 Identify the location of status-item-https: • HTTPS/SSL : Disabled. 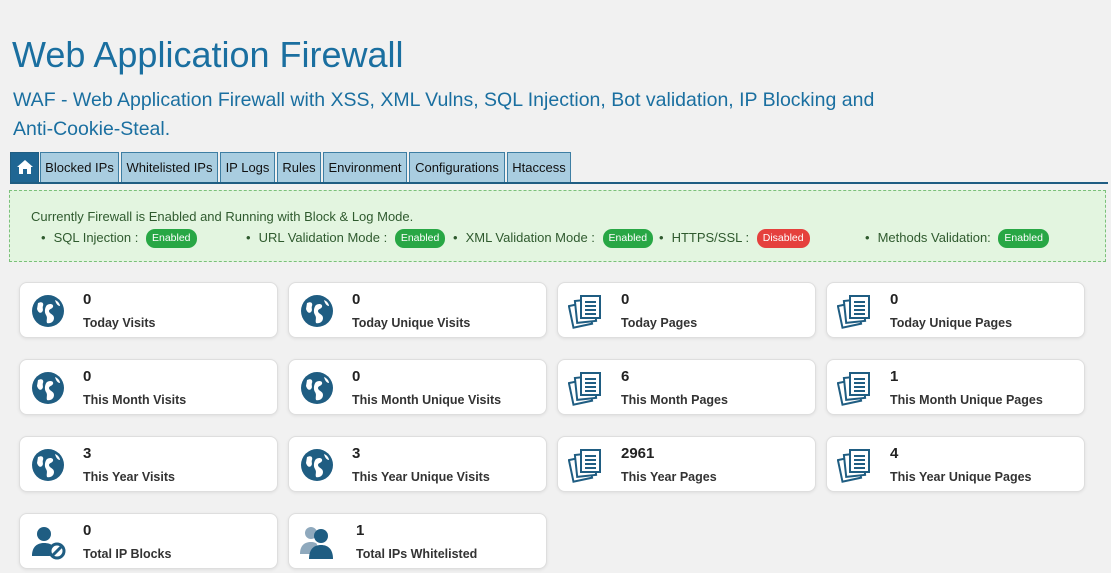
(734, 238).